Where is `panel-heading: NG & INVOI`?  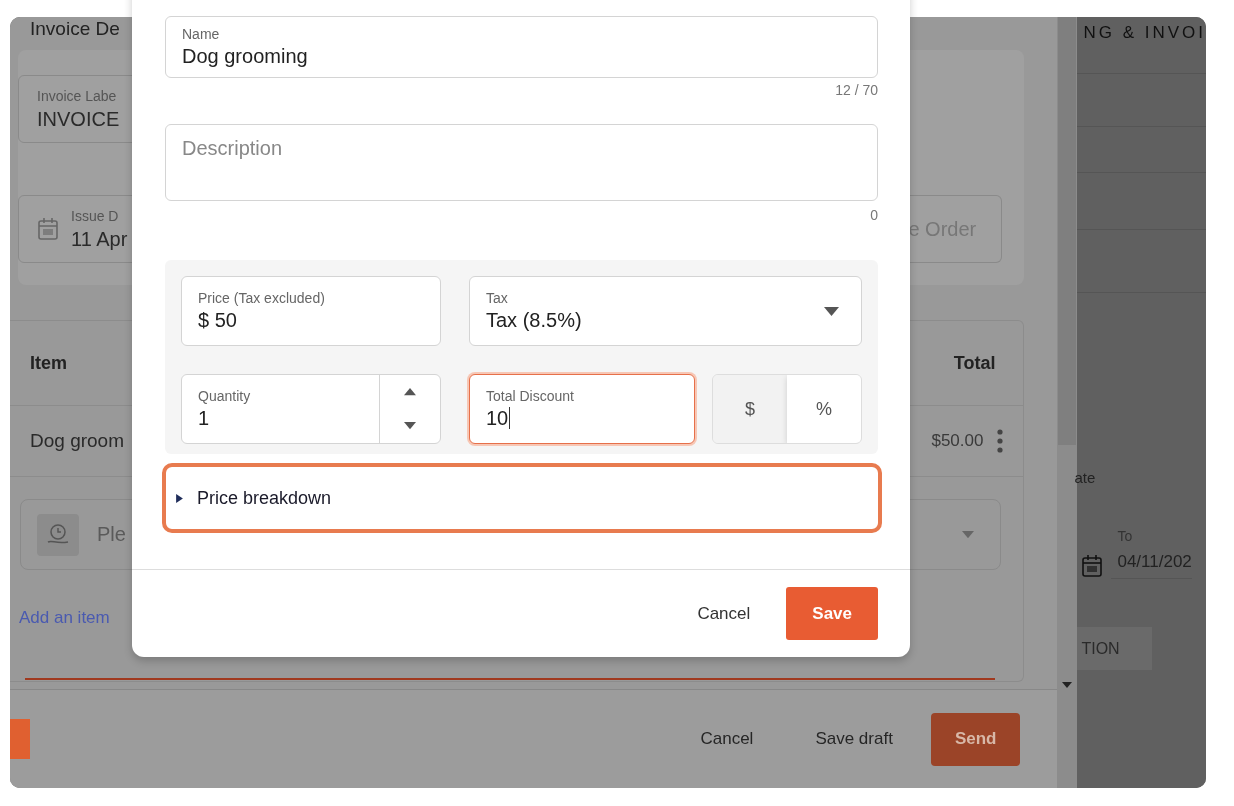 panel-heading: NG & INVOI is located at coordinates (1141, 45).